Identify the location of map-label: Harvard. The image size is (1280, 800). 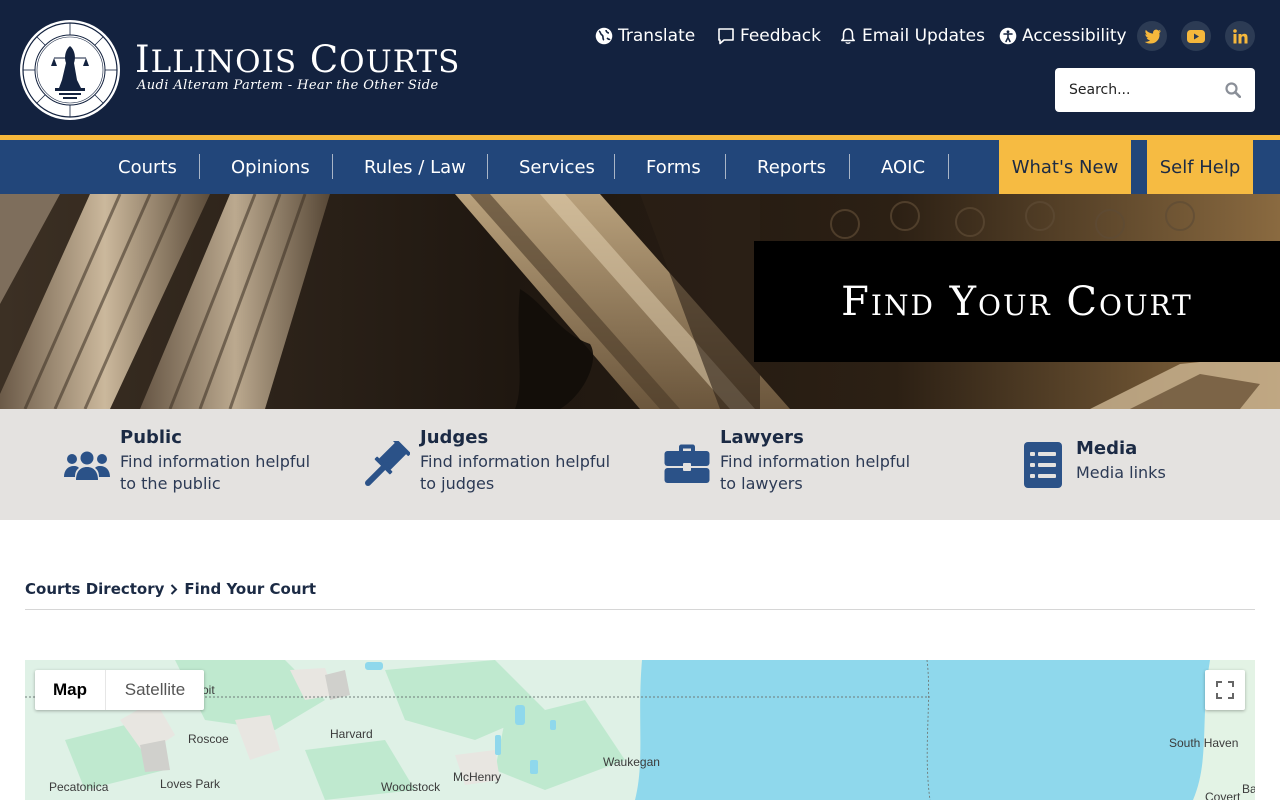
(351, 734).